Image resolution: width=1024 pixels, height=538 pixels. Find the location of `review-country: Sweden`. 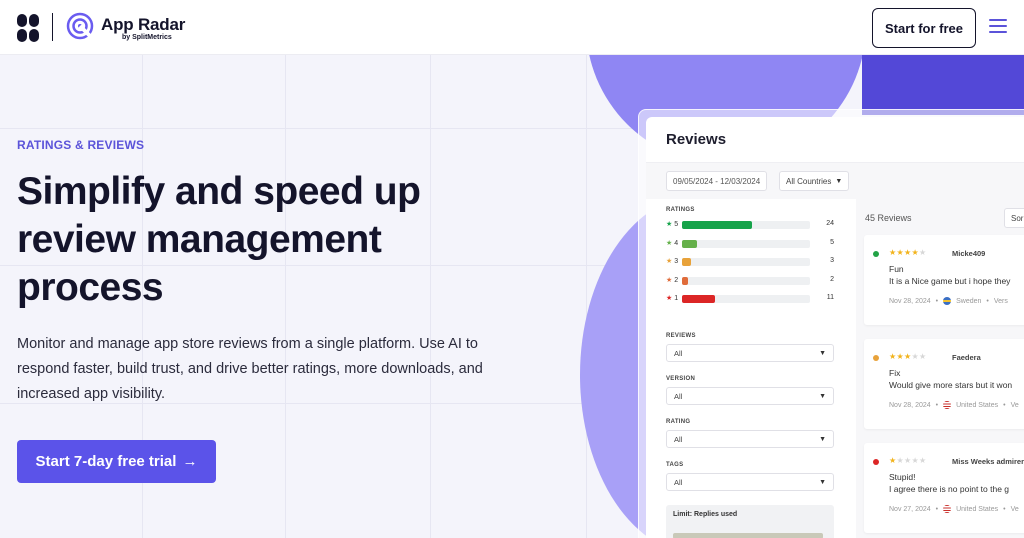

review-country: Sweden is located at coordinates (969, 301).